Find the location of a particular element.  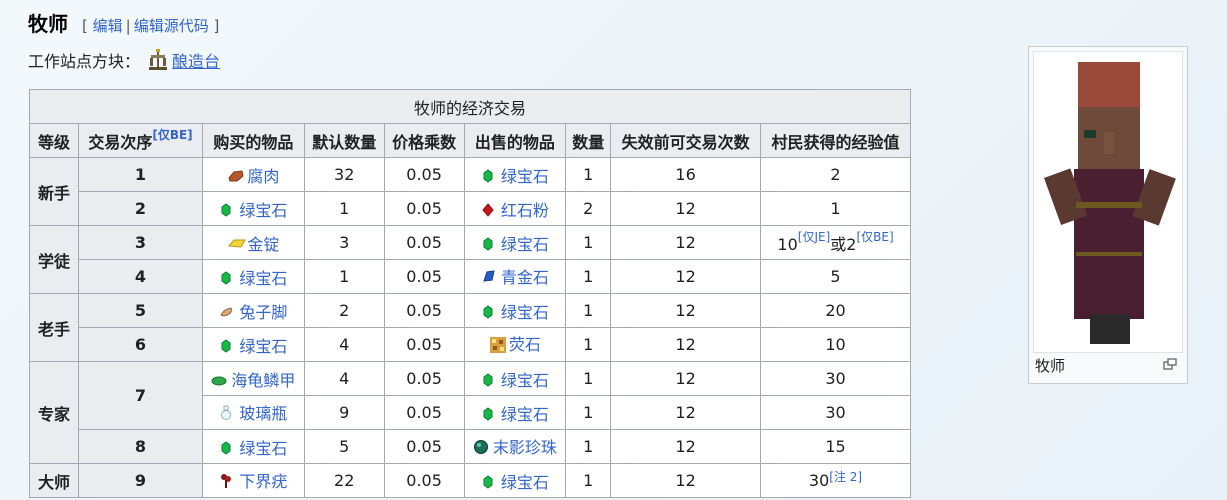

brewing-stand-icon is located at coordinates (158, 60).